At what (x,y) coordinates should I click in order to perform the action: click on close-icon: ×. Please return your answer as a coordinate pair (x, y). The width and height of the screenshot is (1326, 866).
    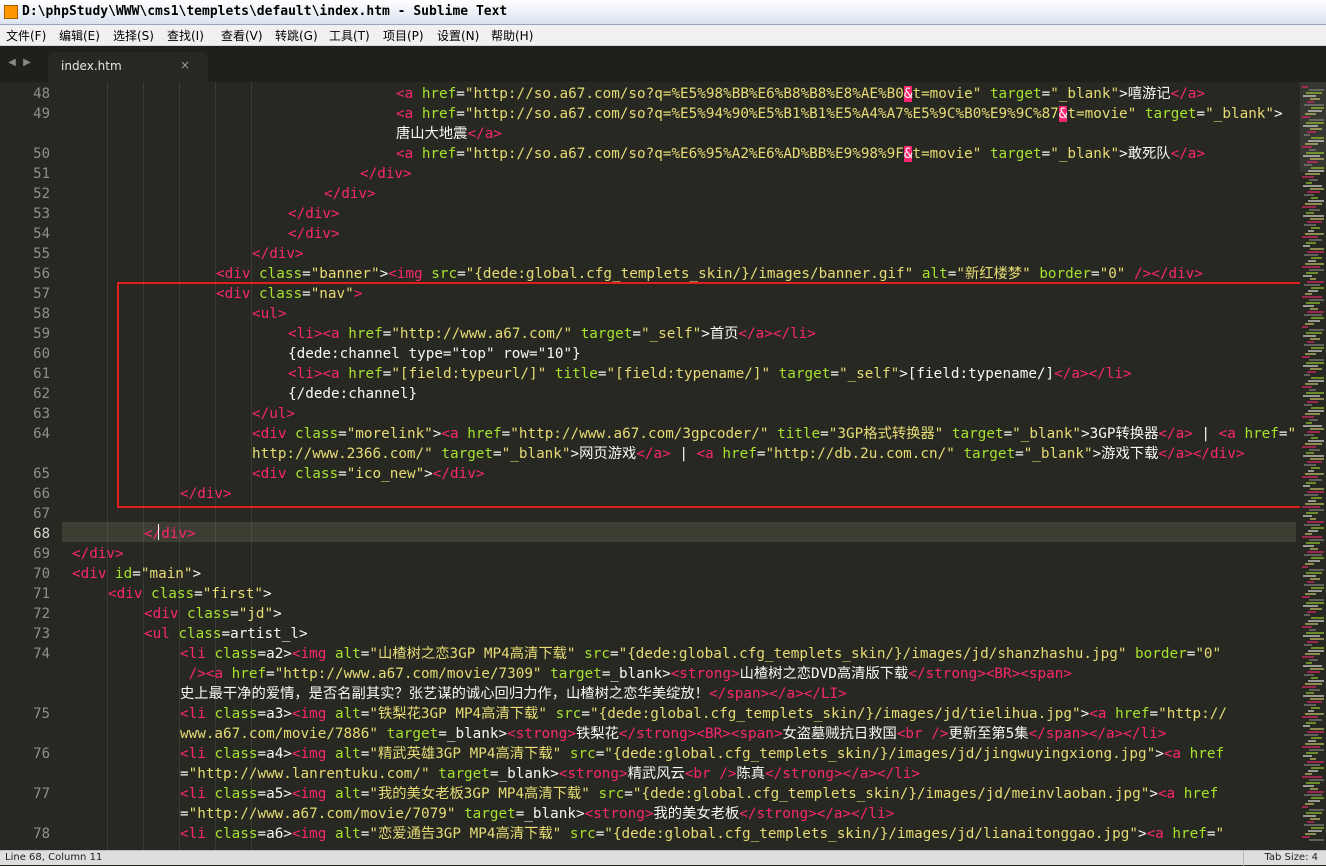
    Looking at the image, I should click on (185, 65).